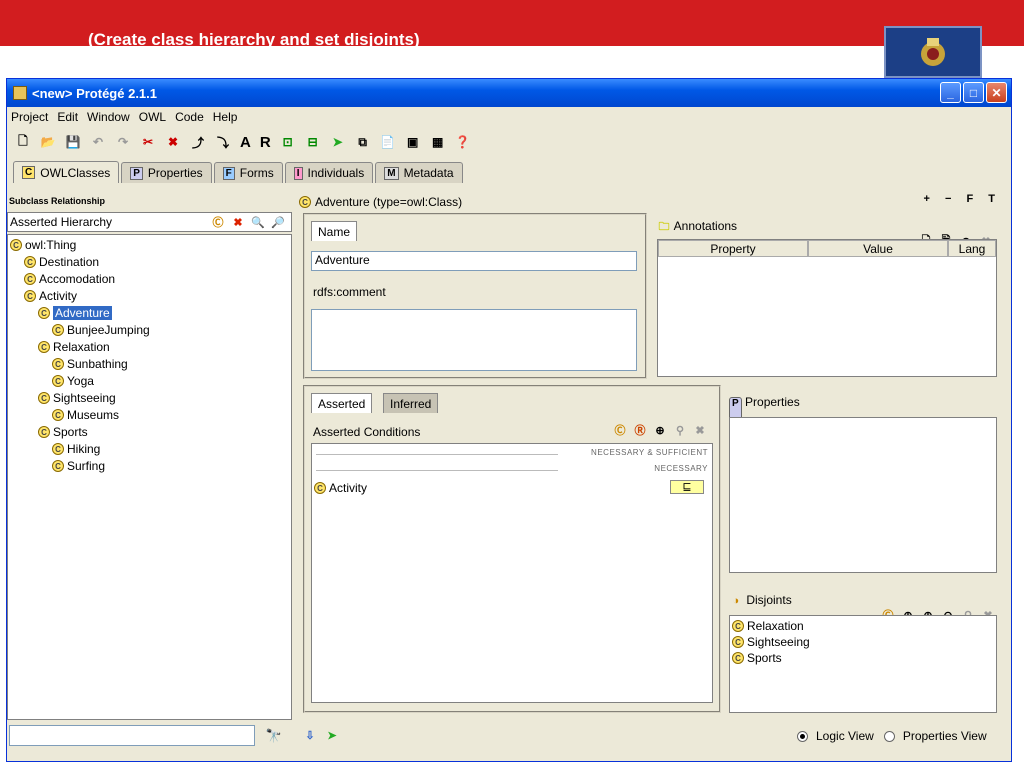 This screenshot has width=1024, height=768. What do you see at coordinates (132, 735) in the screenshot?
I see `class-search-input` at bounding box center [132, 735].